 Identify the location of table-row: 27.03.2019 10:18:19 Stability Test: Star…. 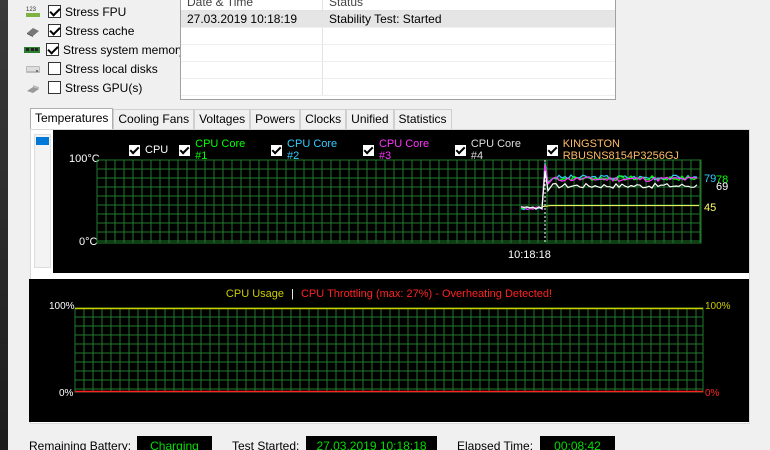
(398, 19).